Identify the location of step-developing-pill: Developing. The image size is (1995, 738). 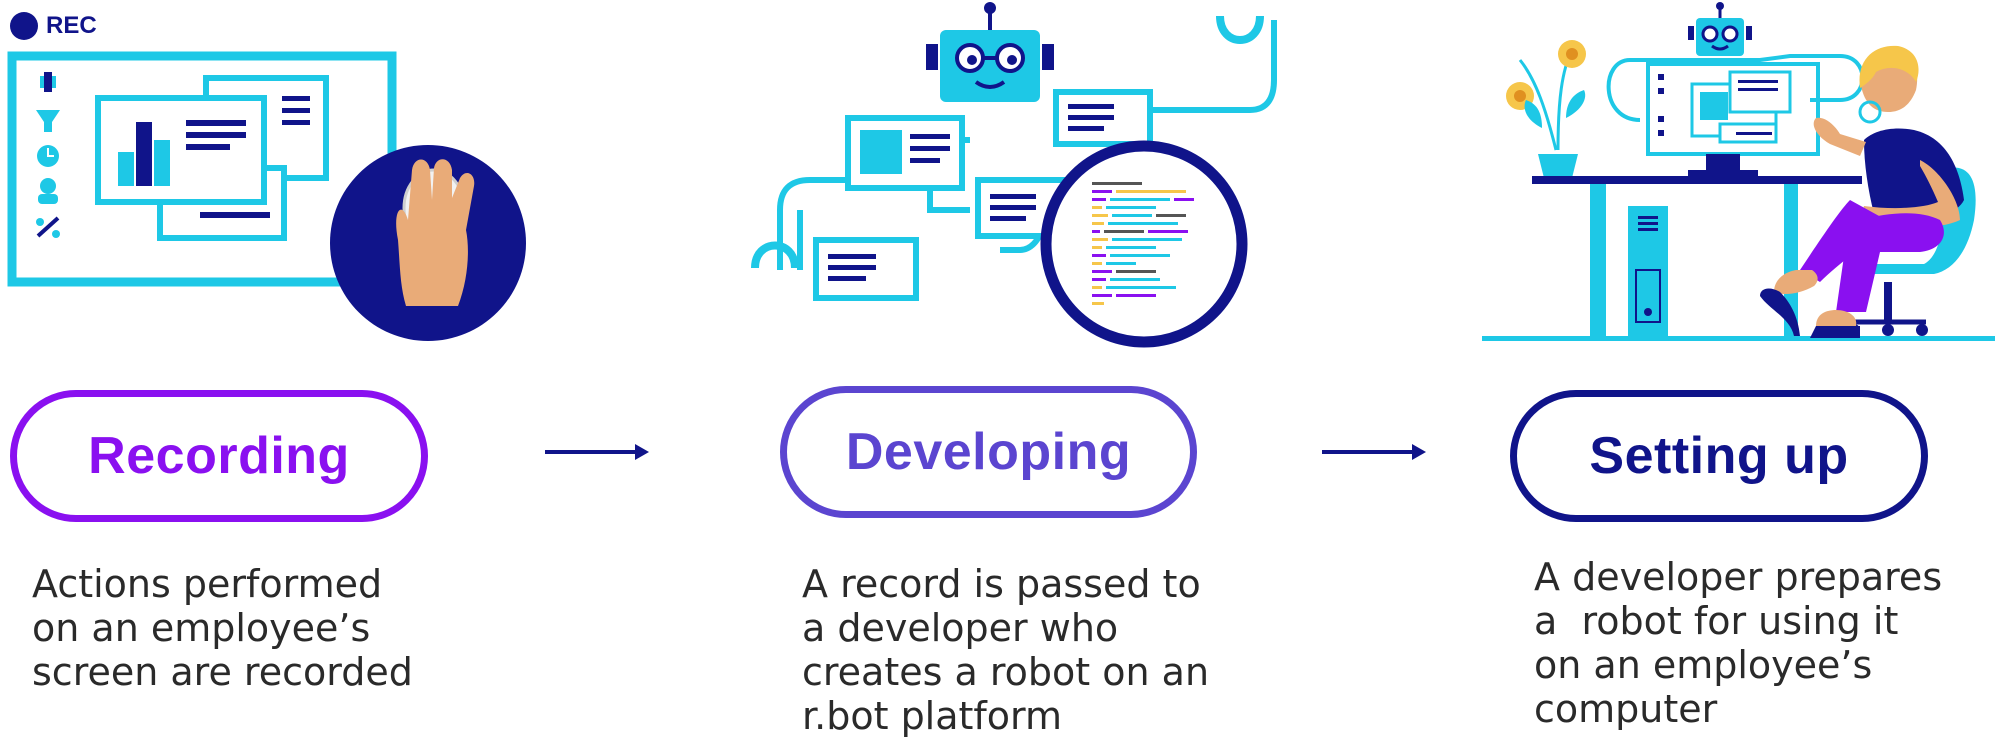
(988, 452).